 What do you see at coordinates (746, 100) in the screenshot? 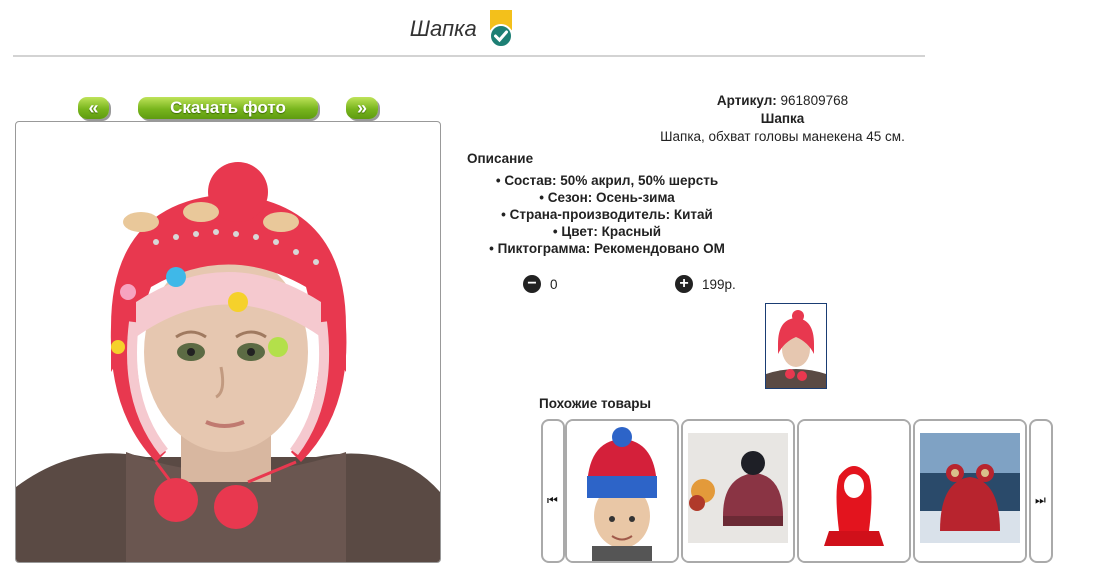
I see `article-label: Артикул:` at bounding box center [746, 100].